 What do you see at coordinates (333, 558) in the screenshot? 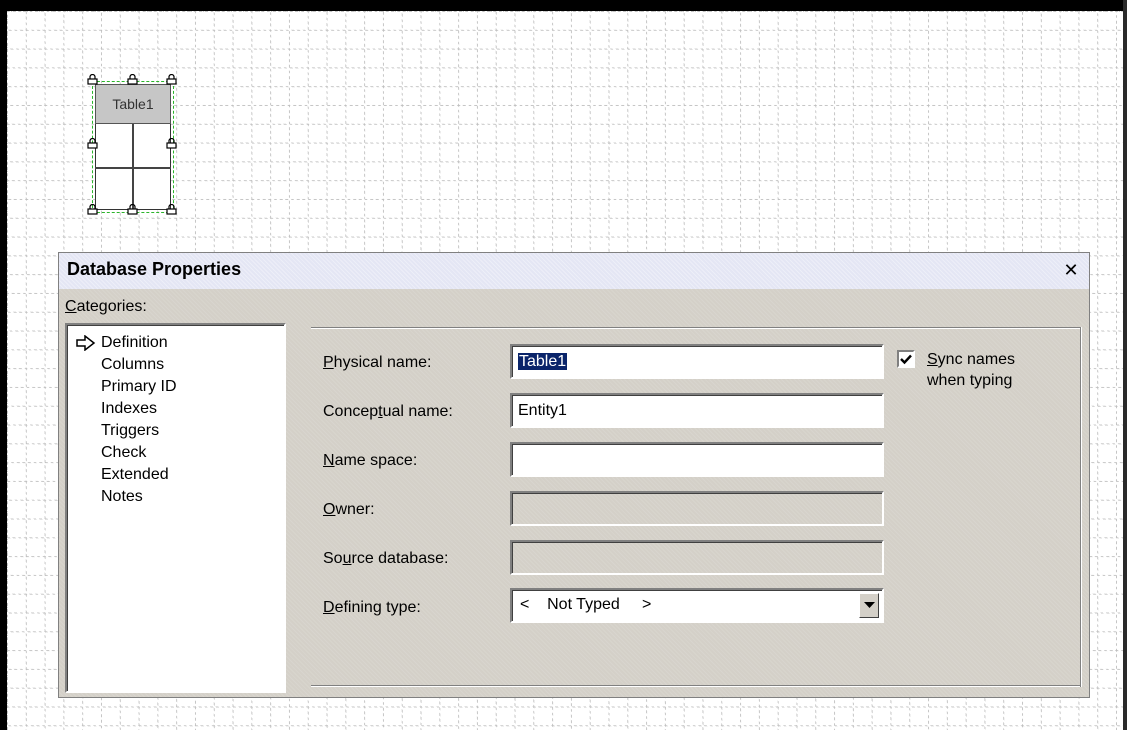
I see `source-database-label-pre: So` at bounding box center [333, 558].